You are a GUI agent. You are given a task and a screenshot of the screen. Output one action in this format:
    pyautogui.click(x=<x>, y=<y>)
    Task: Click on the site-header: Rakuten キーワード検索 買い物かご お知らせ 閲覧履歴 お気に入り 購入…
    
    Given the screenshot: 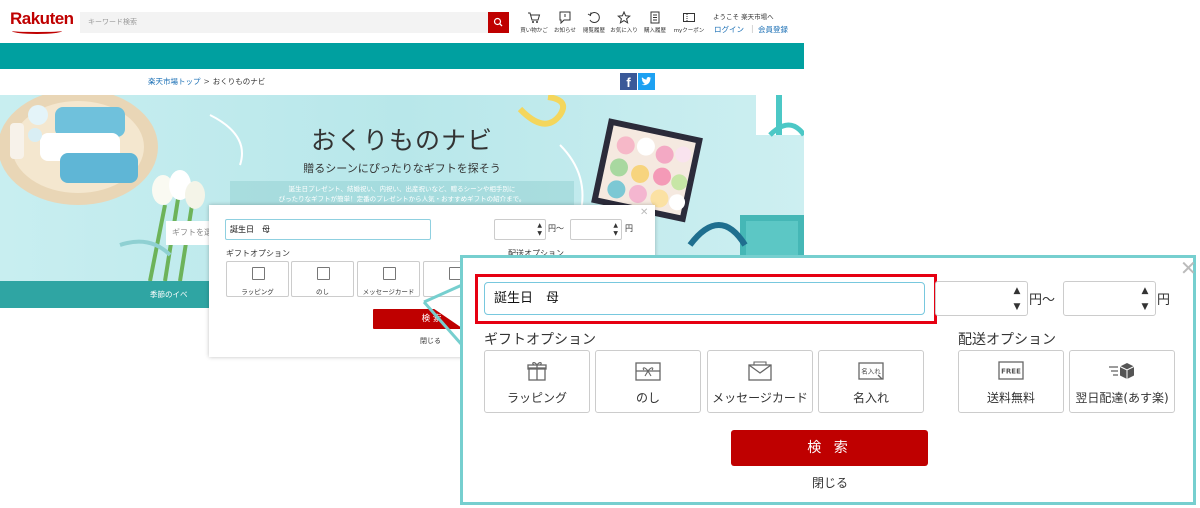 What is the action you would take?
    pyautogui.click(x=402, y=21)
    